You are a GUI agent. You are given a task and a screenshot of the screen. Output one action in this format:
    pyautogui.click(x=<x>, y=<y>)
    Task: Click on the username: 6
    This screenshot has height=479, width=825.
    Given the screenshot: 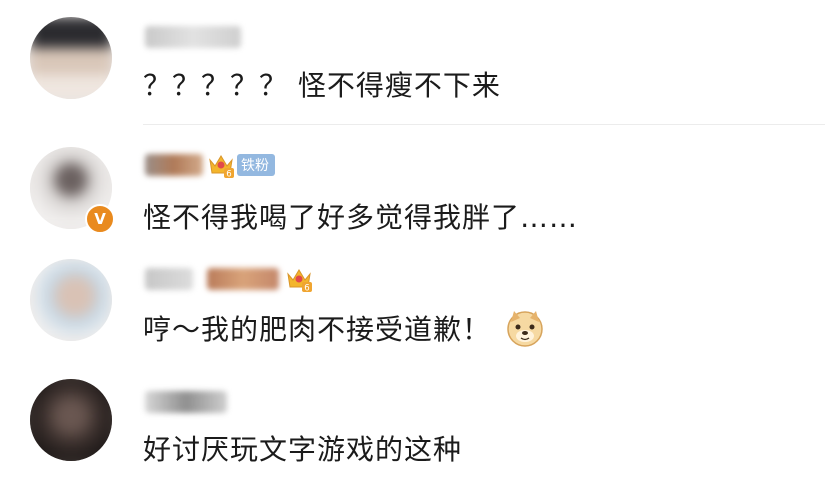 What is the action you would take?
    pyautogui.click(x=229, y=279)
    